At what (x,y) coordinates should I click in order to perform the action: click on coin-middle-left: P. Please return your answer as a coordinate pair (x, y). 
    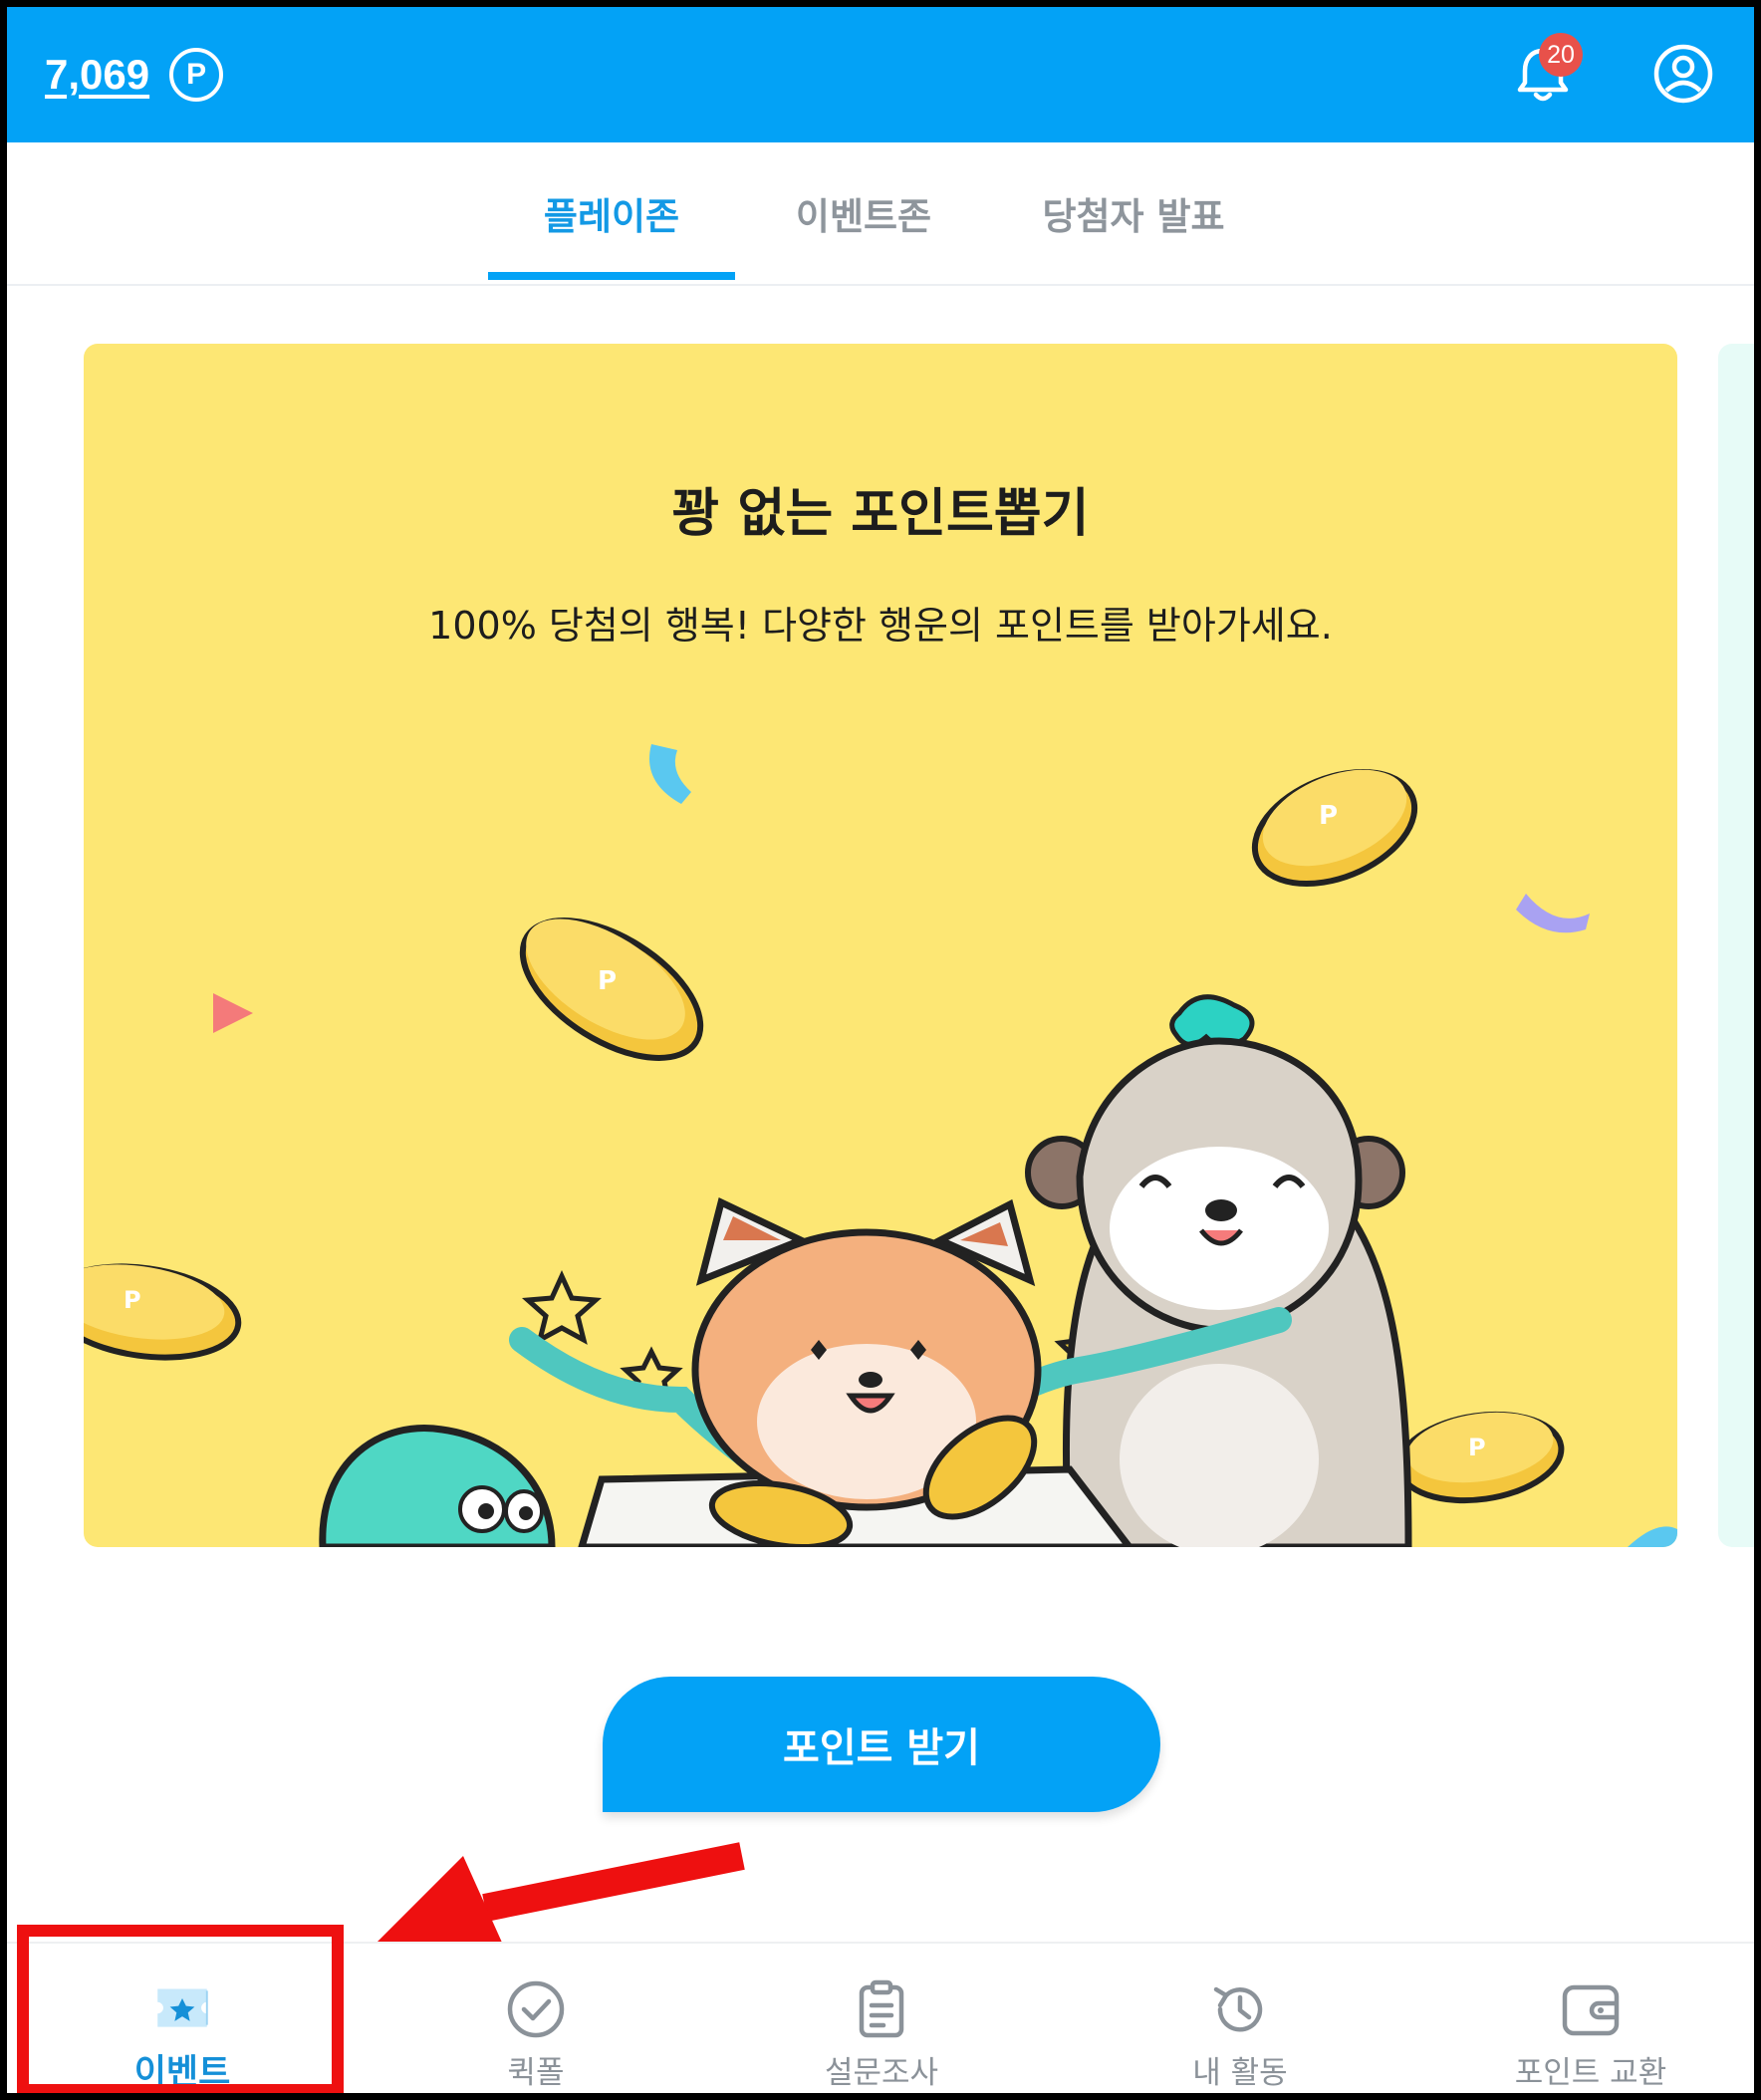
    Looking at the image, I should click on (611, 989).